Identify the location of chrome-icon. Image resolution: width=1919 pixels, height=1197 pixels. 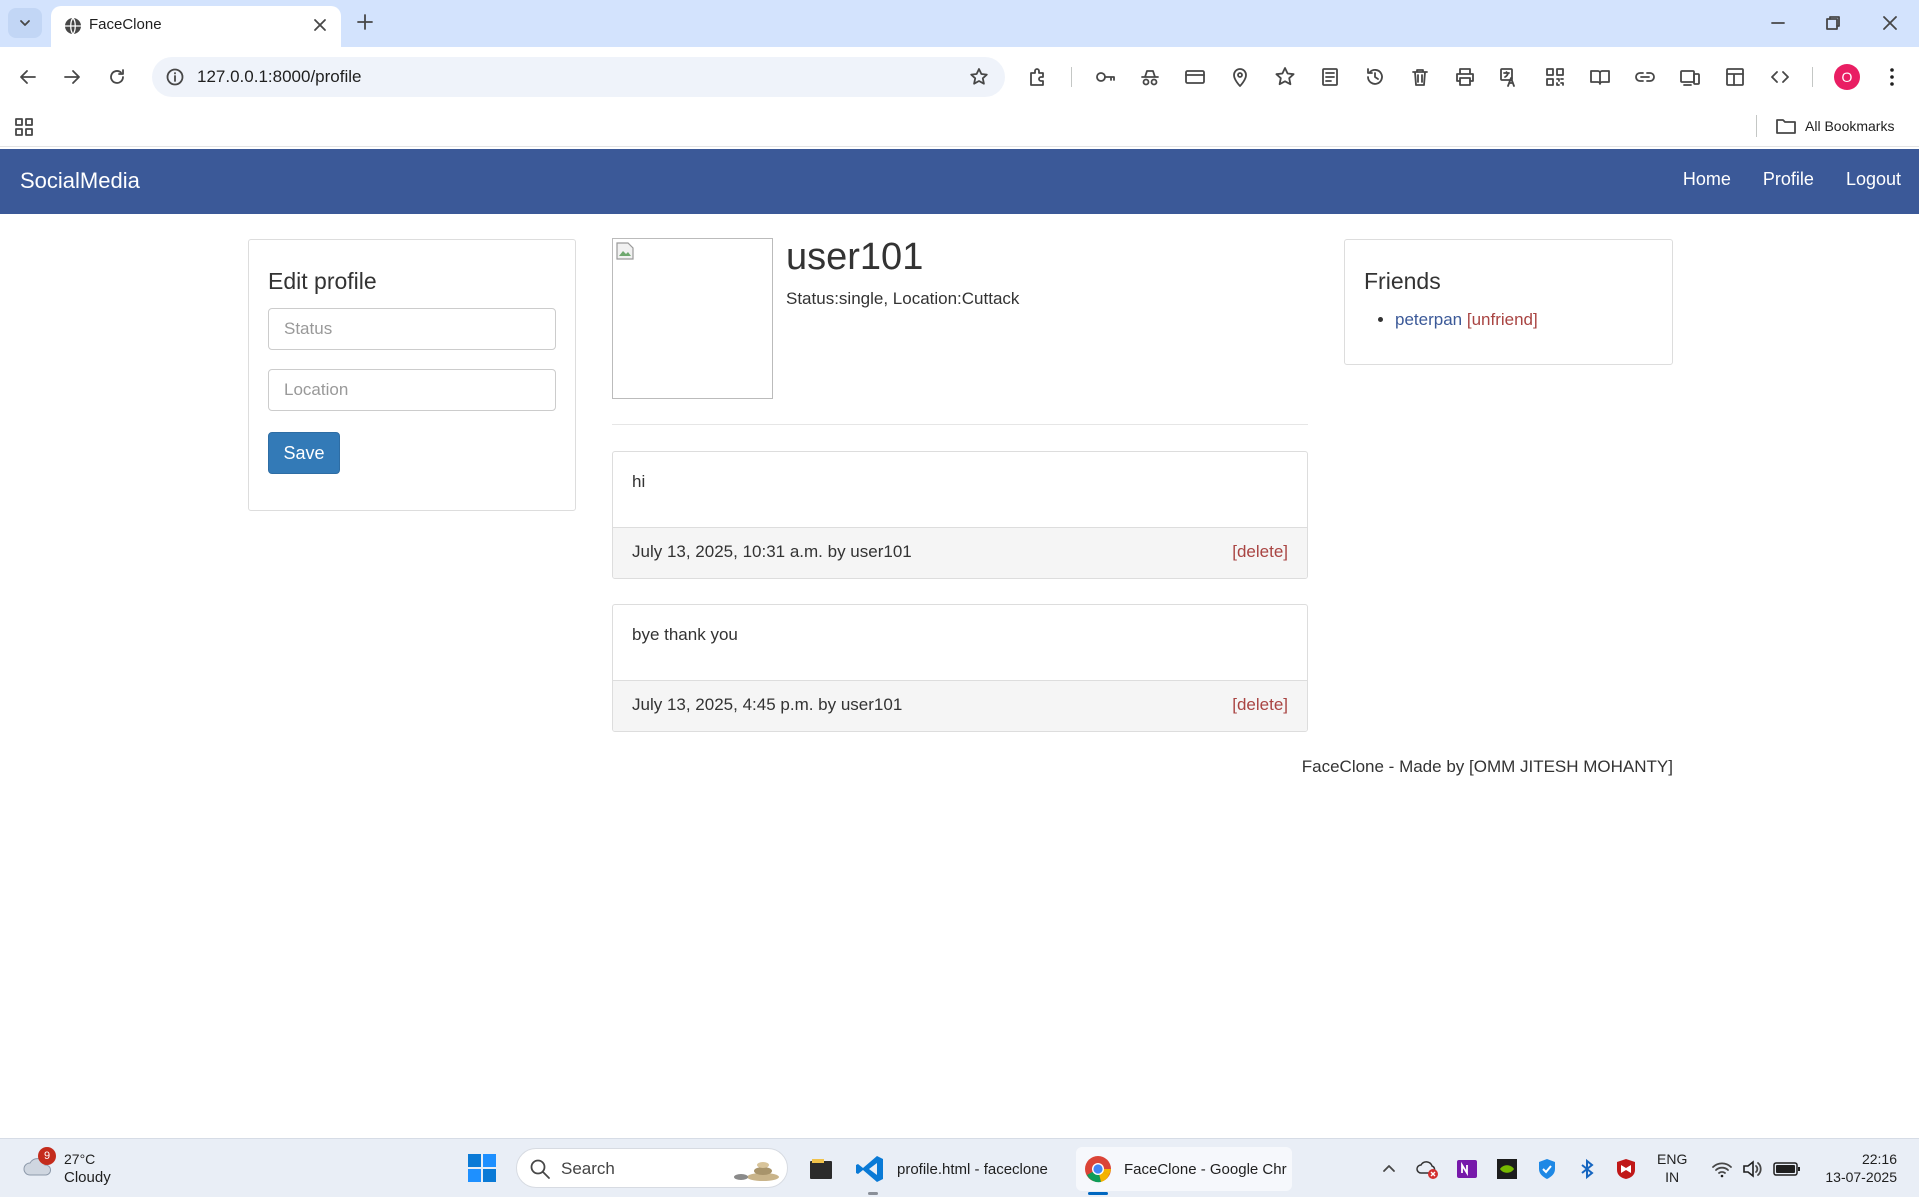
(1098, 1169).